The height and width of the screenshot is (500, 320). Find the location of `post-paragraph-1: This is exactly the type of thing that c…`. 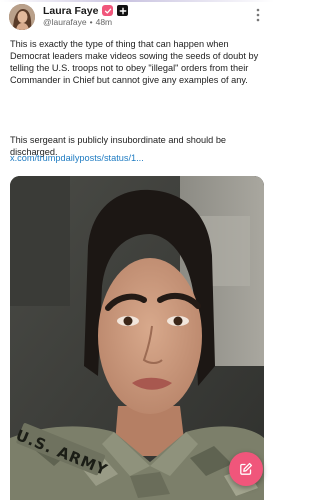

post-paragraph-1: This is exactly the type of thing that c… is located at coordinates (134, 62).